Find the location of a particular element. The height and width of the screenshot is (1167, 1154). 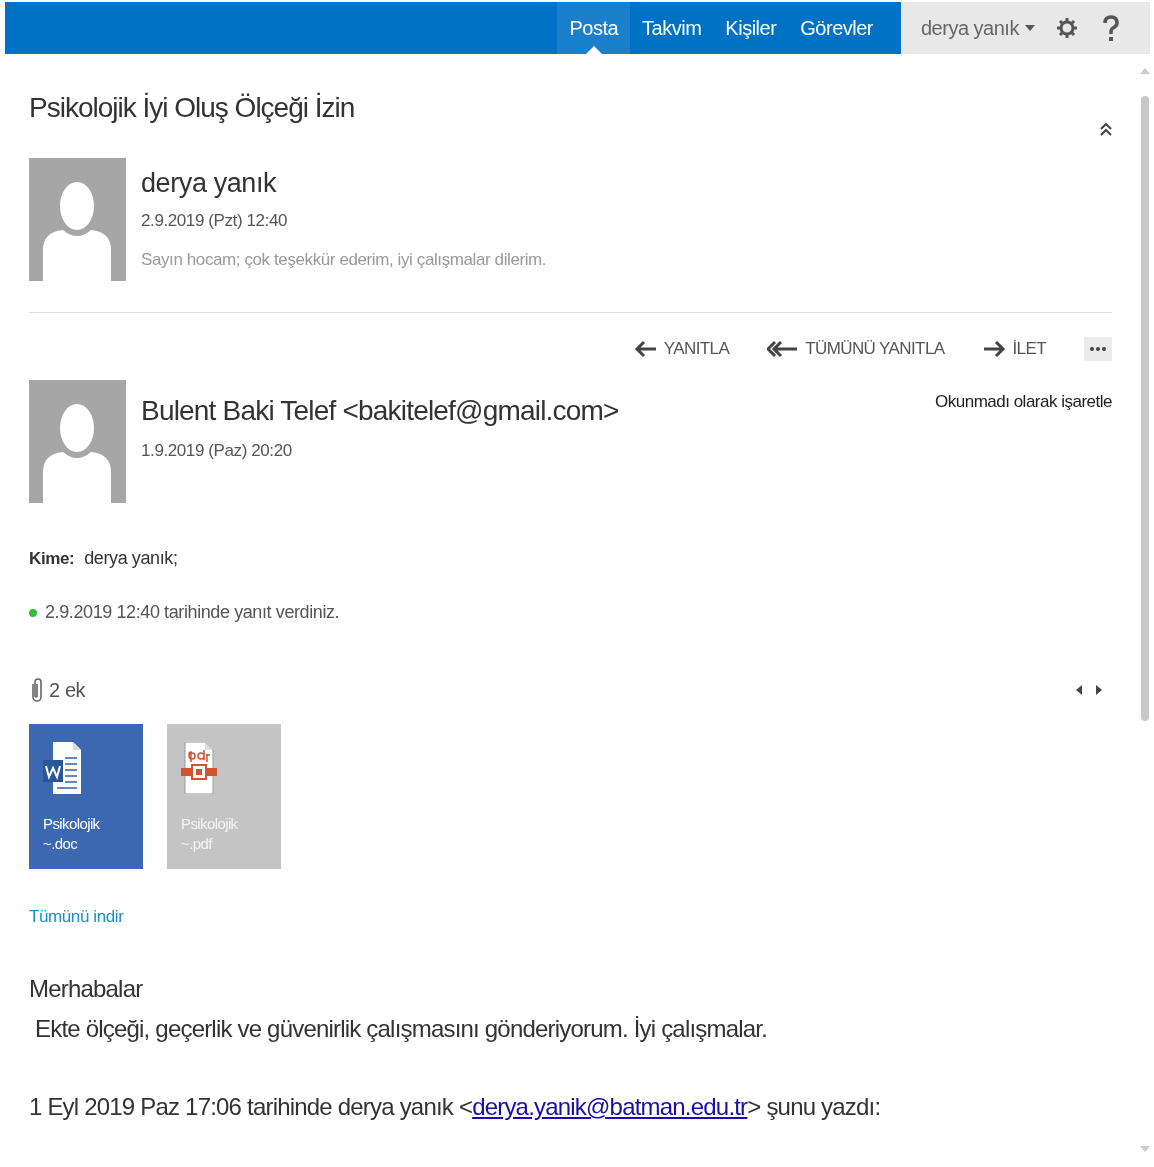

nav-tab: Görevler is located at coordinates (836, 28).